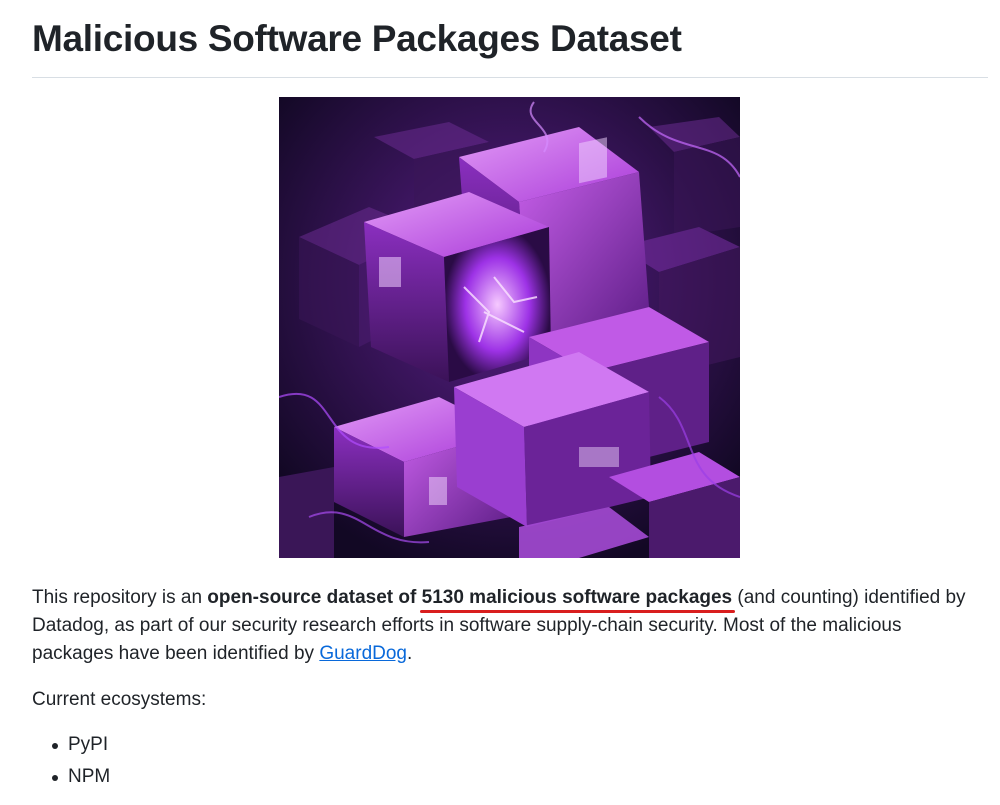  I want to click on intro-text-3: ., so click(410, 653).